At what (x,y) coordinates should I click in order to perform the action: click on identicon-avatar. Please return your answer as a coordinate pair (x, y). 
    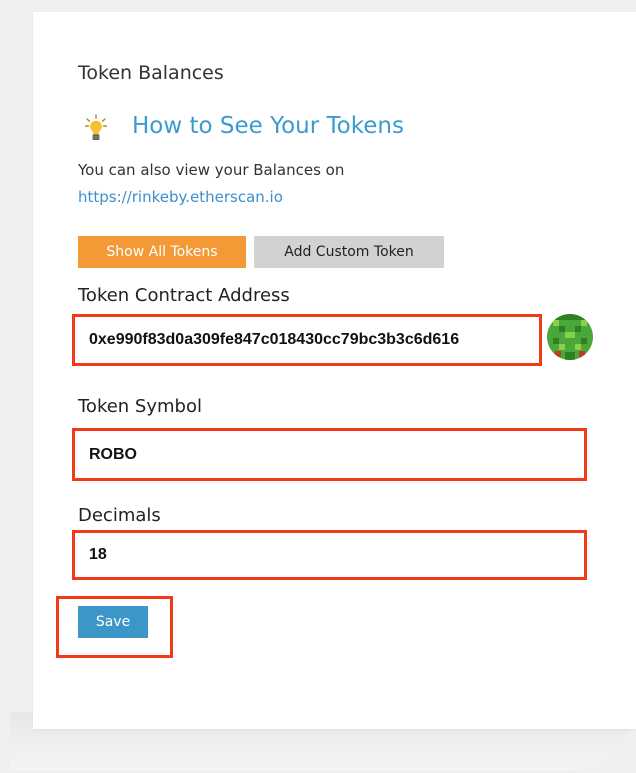
    Looking at the image, I should click on (570, 337).